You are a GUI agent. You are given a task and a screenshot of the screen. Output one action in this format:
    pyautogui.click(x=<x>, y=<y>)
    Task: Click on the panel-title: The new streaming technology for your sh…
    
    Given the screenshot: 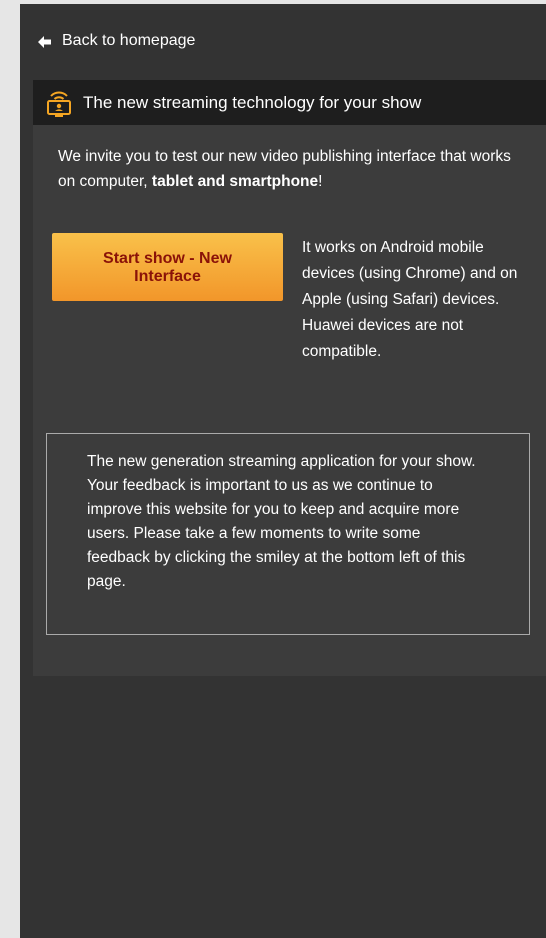 What is the action you would take?
    pyautogui.click(x=252, y=102)
    